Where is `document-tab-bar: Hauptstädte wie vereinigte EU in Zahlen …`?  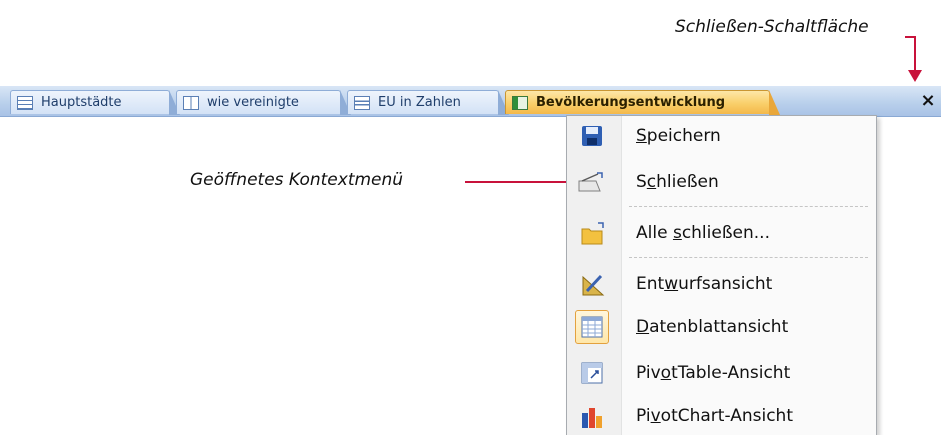 document-tab-bar: Hauptstädte wie vereinigte EU in Zahlen … is located at coordinates (470, 101).